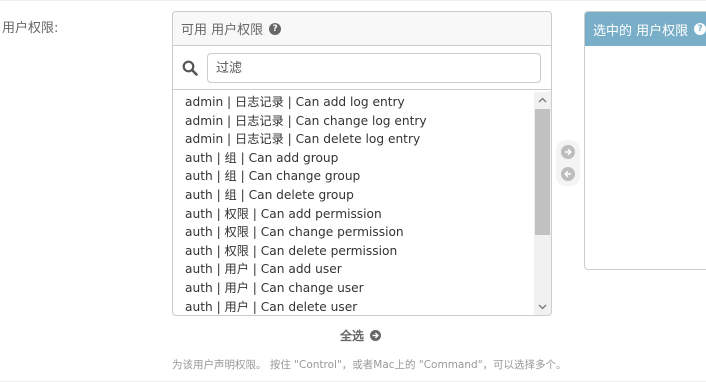 This screenshot has height=382, width=706. Describe the element at coordinates (362, 269) in the screenshot. I see `permission-option: auth | 用户 | Can add user` at that location.